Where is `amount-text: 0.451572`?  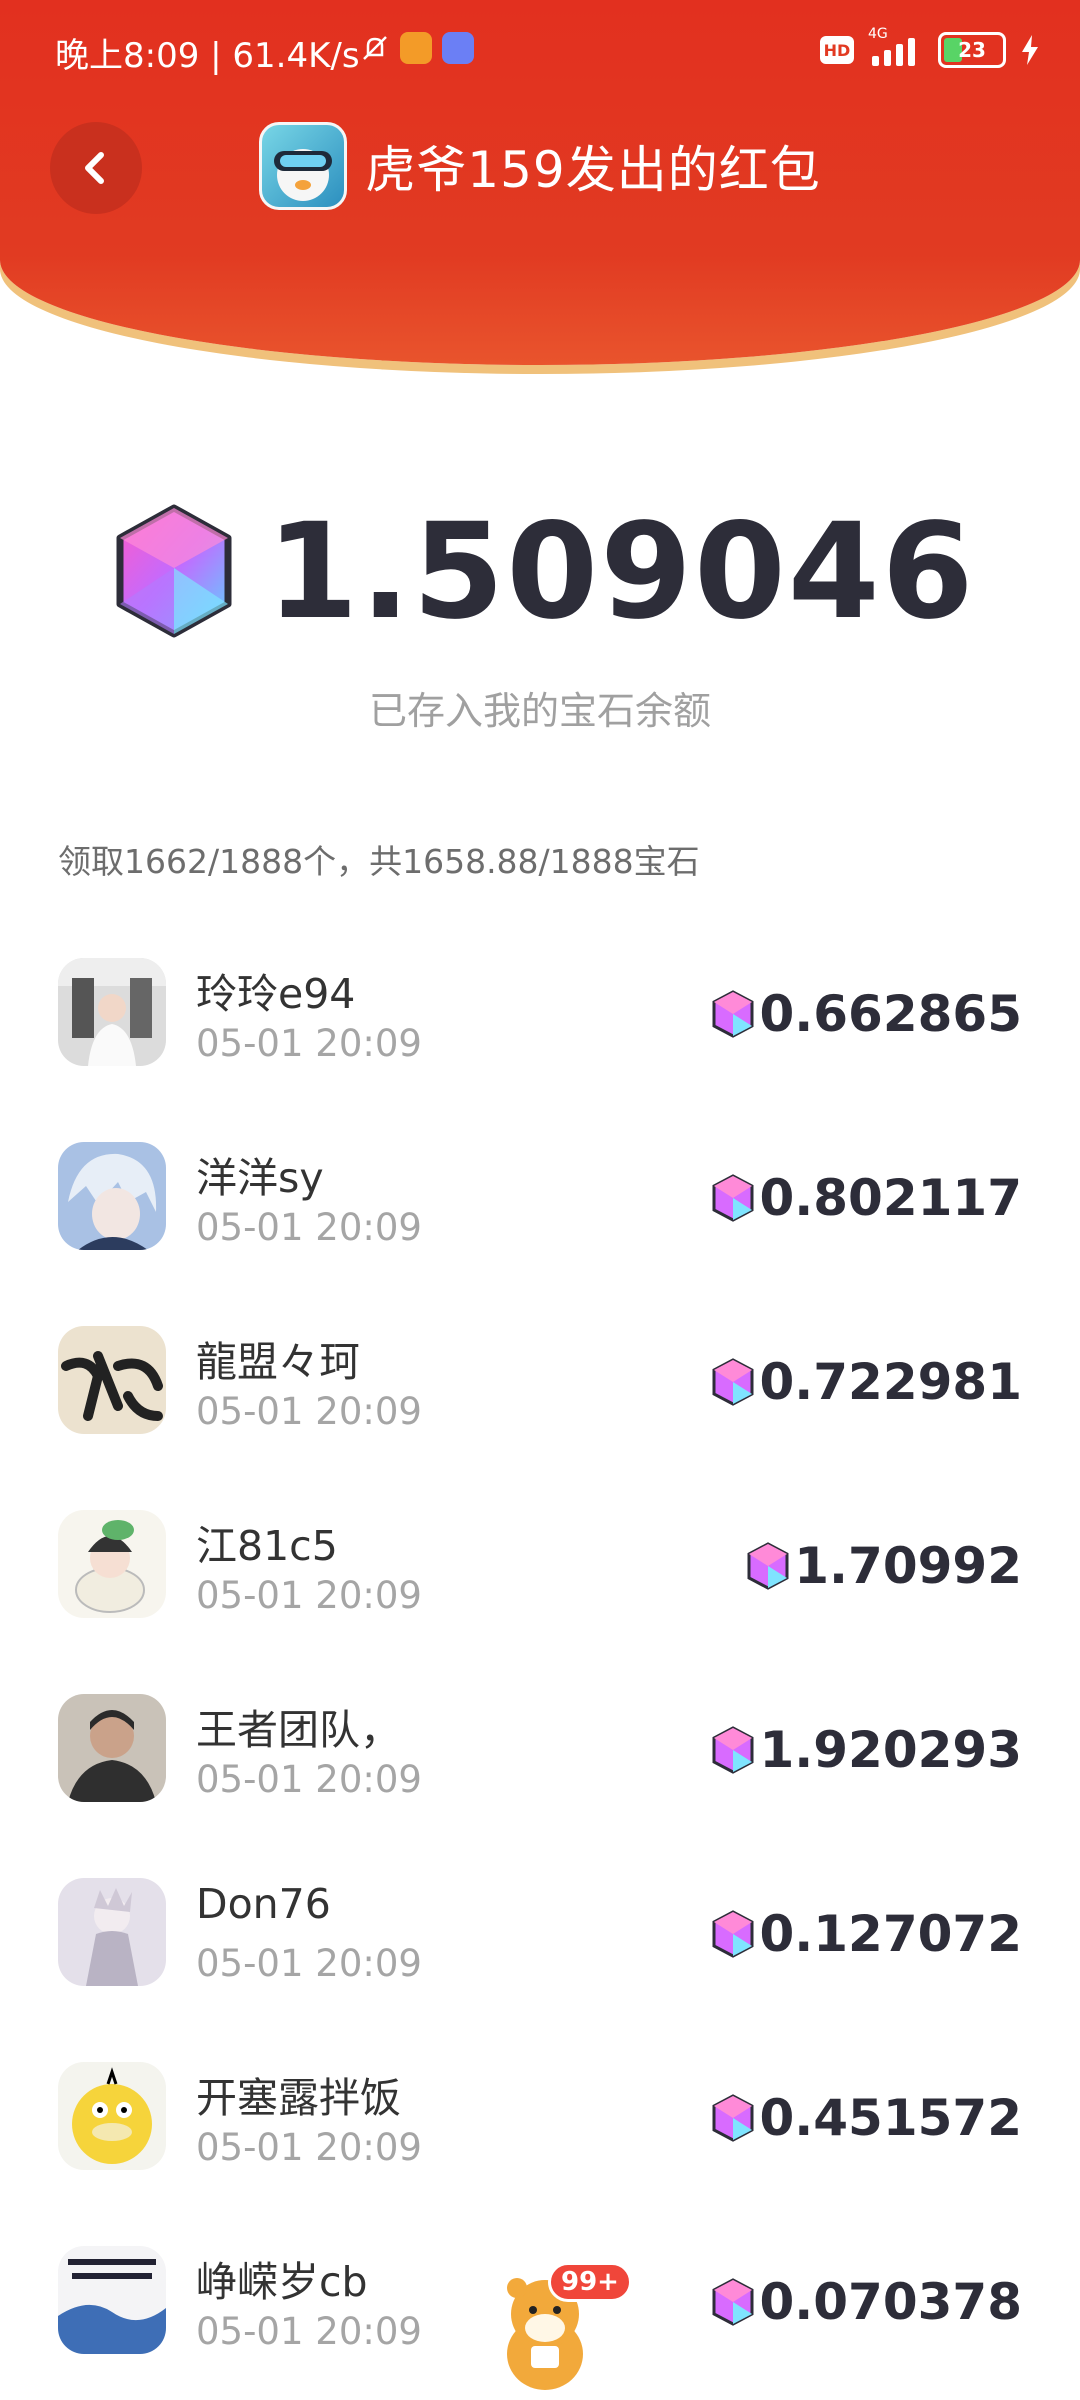 amount-text: 0.451572 is located at coordinates (890, 2118).